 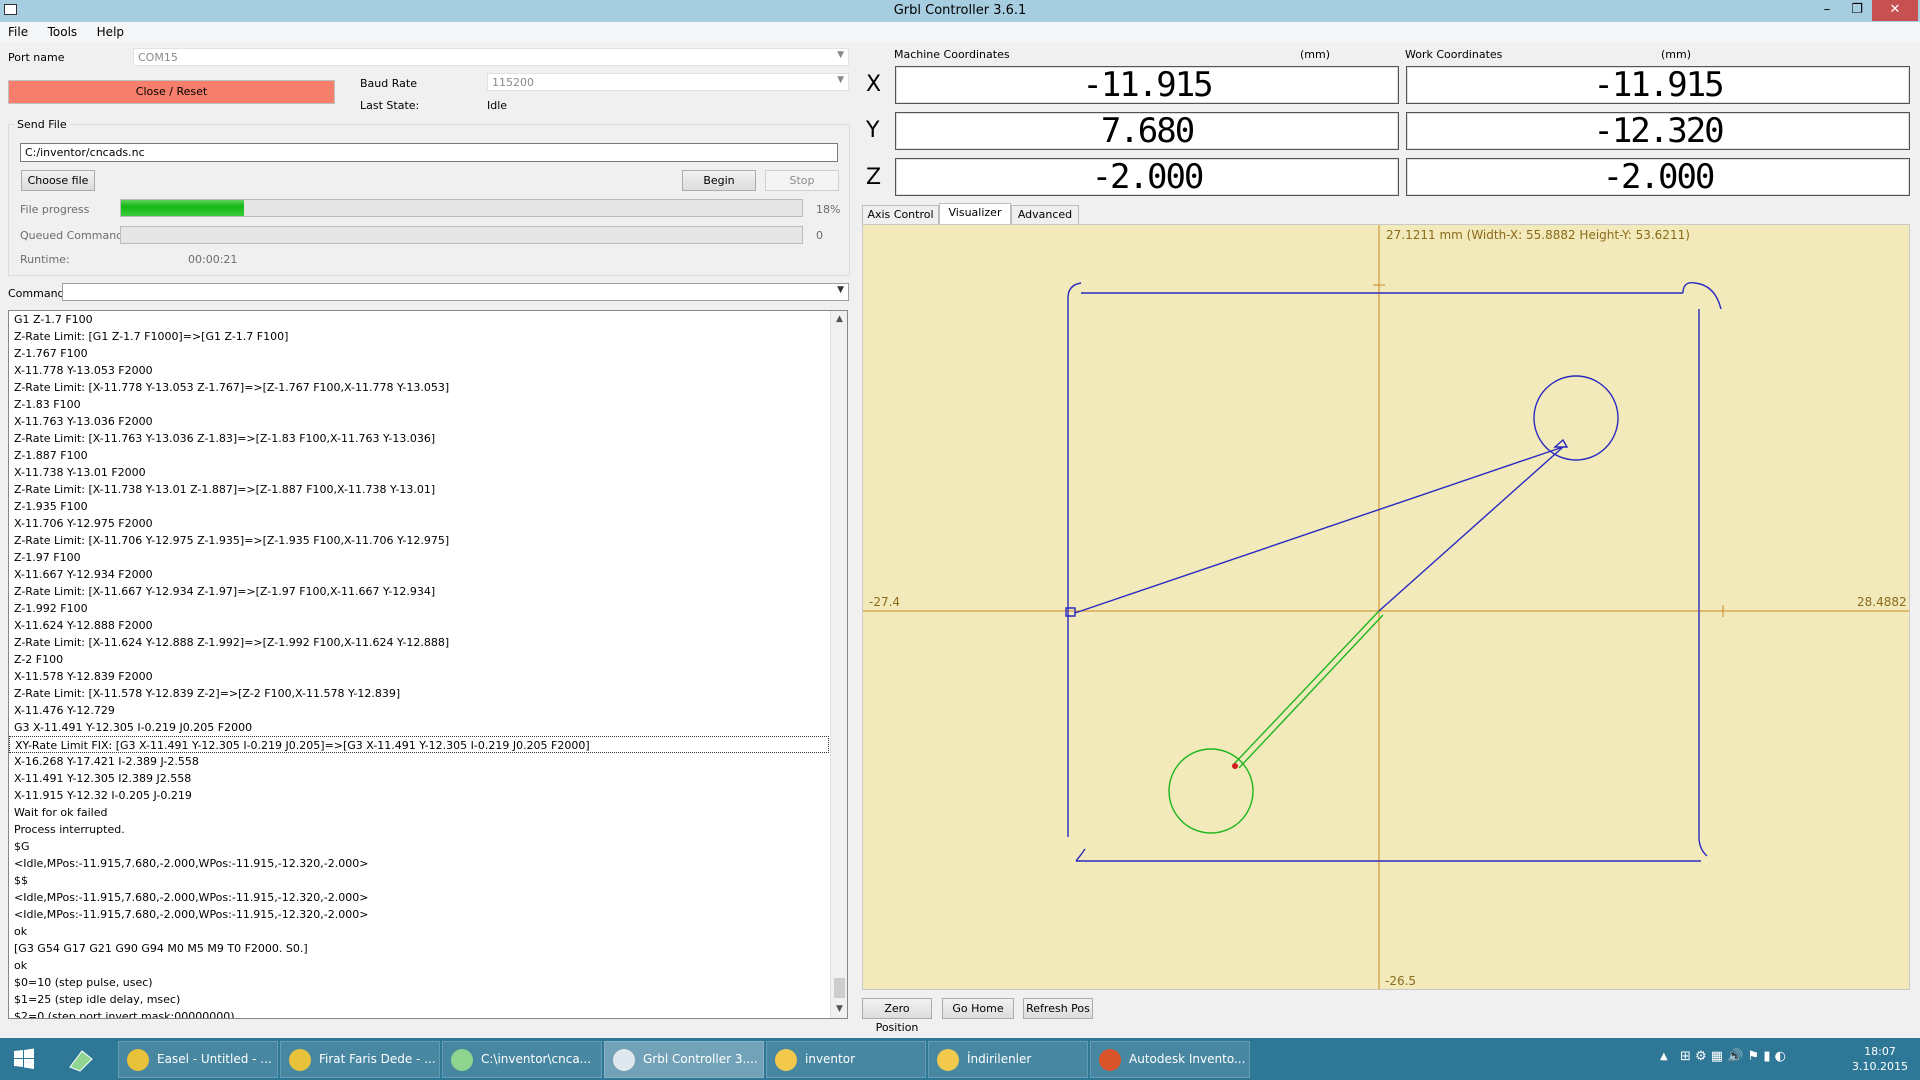 I want to click on command-input: ▼, so click(x=455, y=292).